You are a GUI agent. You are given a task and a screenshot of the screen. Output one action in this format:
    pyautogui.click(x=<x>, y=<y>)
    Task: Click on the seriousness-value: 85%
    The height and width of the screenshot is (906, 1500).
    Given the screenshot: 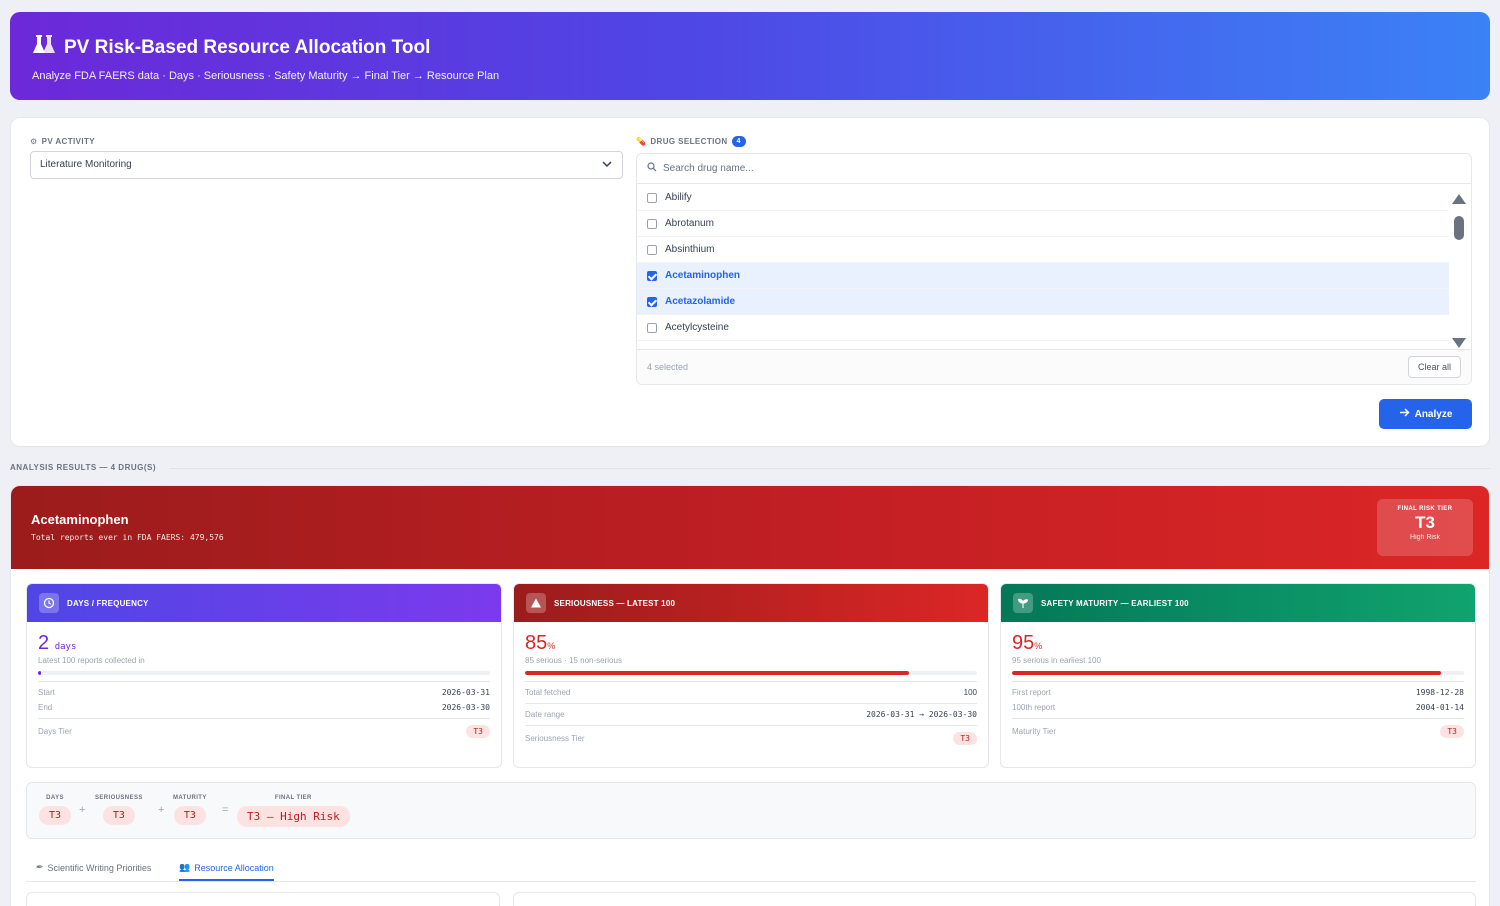 What is the action you would take?
    pyautogui.click(x=540, y=643)
    